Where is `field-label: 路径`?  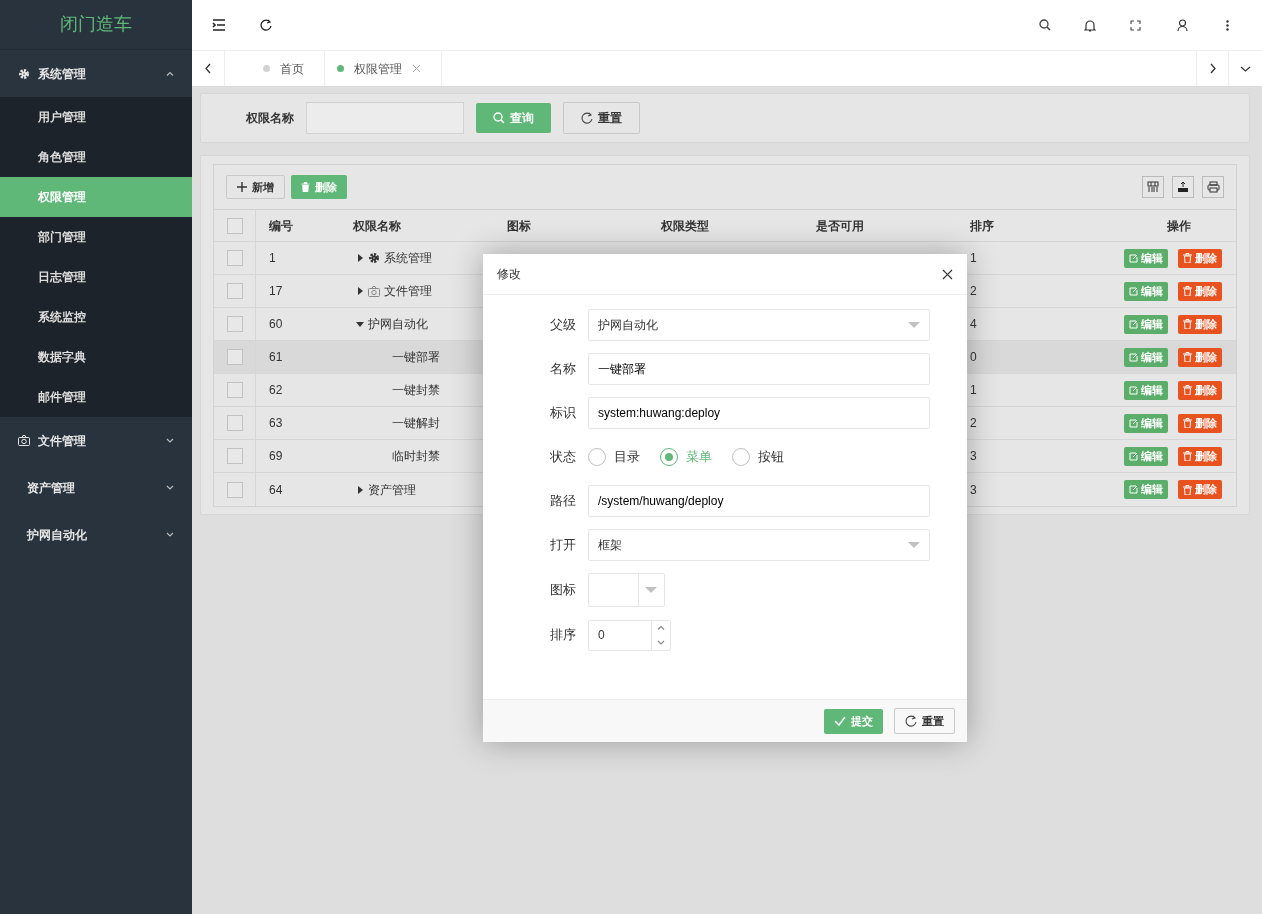
field-label: 路径 is located at coordinates (563, 501).